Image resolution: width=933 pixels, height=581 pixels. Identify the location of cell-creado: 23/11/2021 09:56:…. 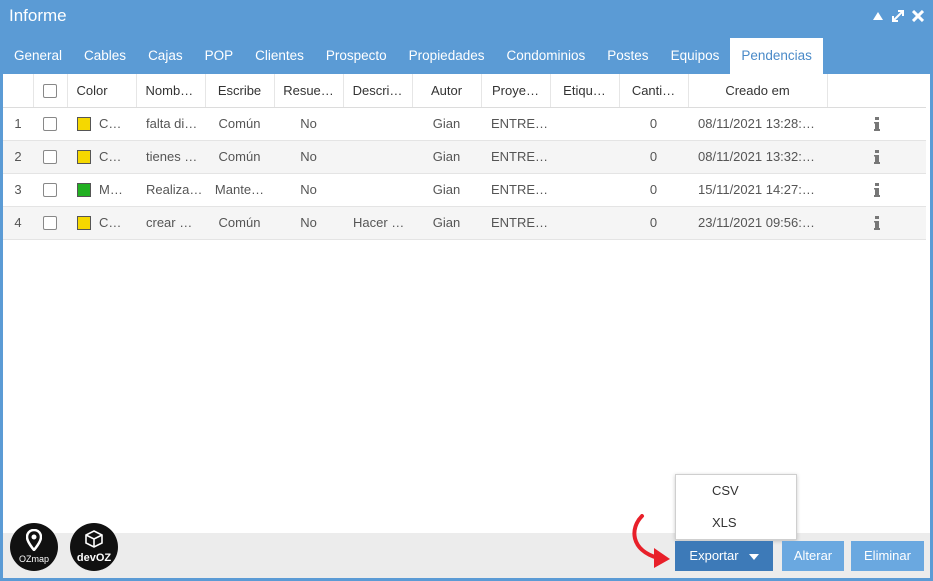
(757, 223).